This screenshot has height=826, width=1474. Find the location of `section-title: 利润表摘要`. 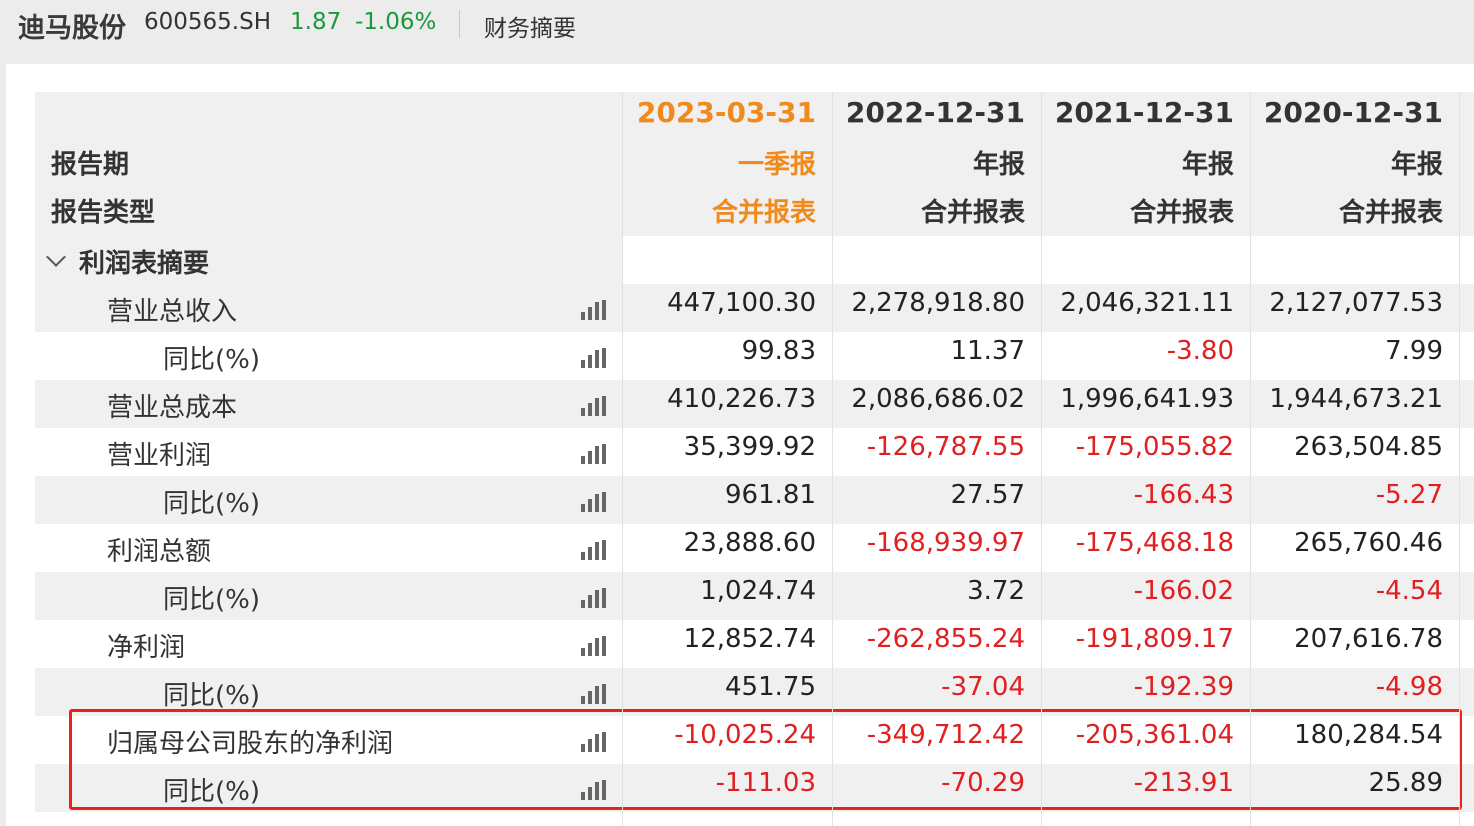

section-title: 利润表摘要 is located at coordinates (144, 264).